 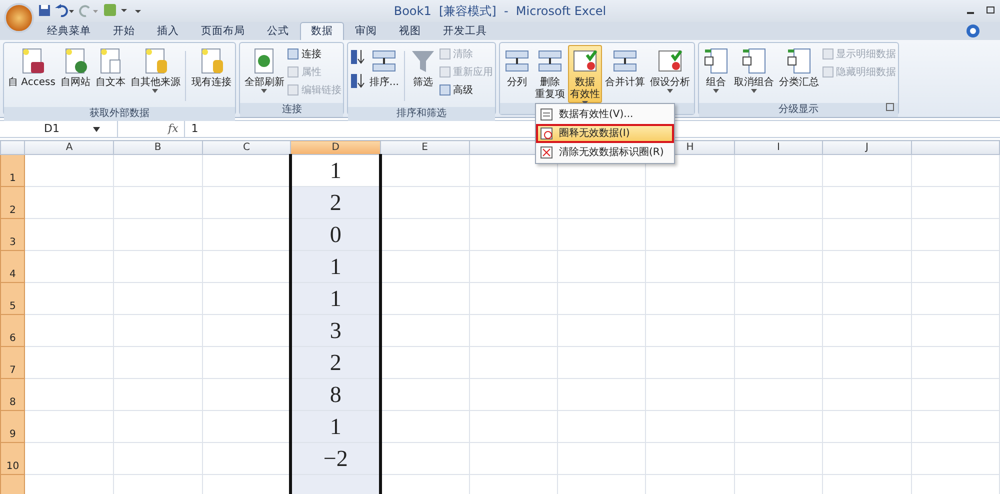 What do you see at coordinates (500, 11) in the screenshot?
I see `window-title: Book1 [兼容模式] - Microsoft Excel` at bounding box center [500, 11].